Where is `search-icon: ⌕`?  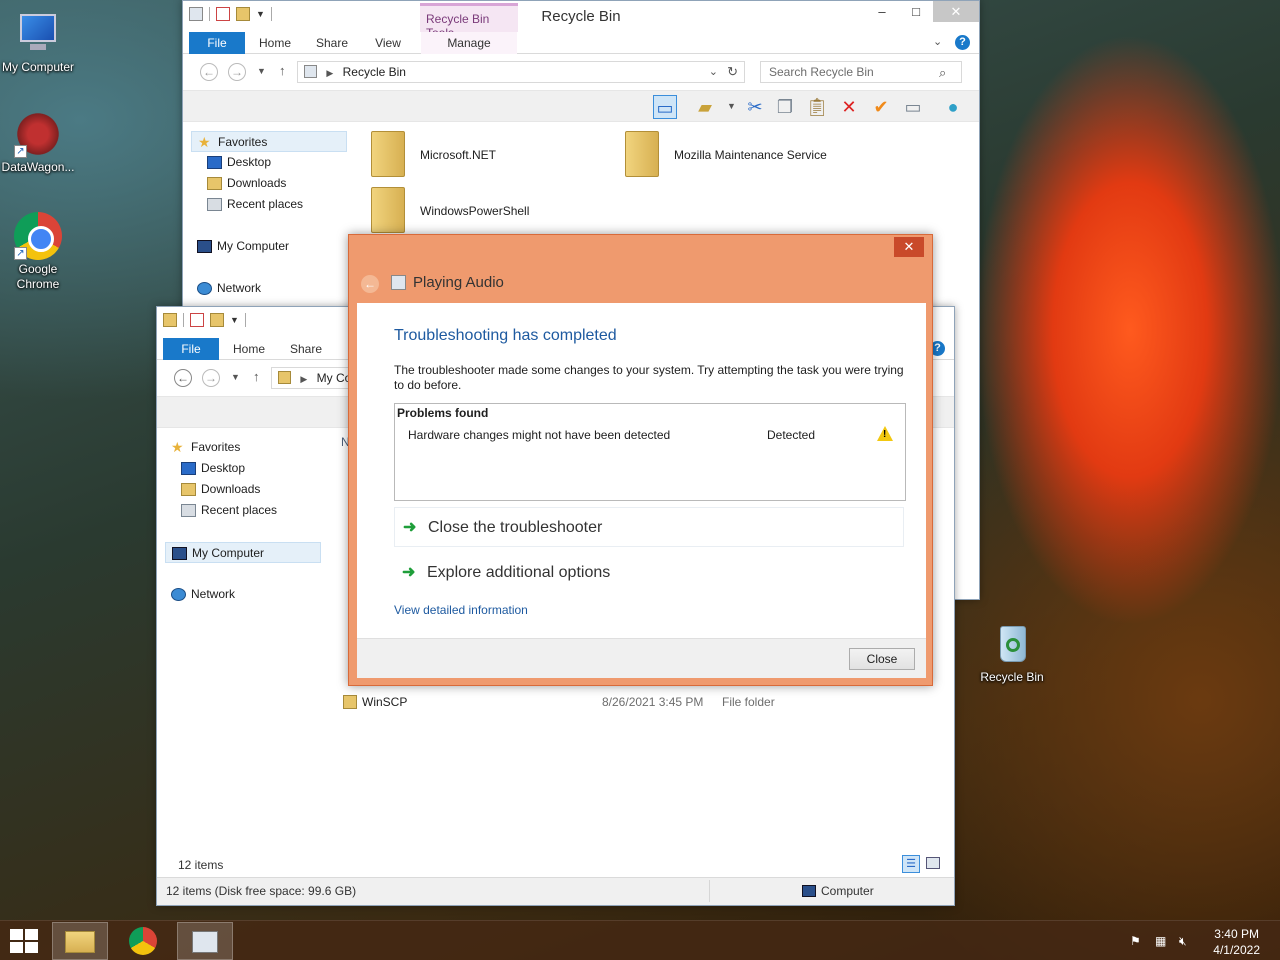 search-icon: ⌕ is located at coordinates (942, 73).